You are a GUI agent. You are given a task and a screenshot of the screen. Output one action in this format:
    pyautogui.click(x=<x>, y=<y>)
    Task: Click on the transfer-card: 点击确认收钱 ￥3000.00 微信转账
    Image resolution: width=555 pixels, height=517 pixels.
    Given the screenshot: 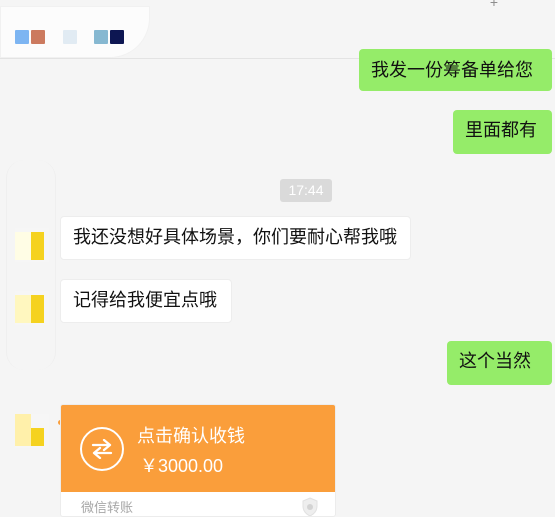 What is the action you would take?
    pyautogui.click(x=198, y=460)
    